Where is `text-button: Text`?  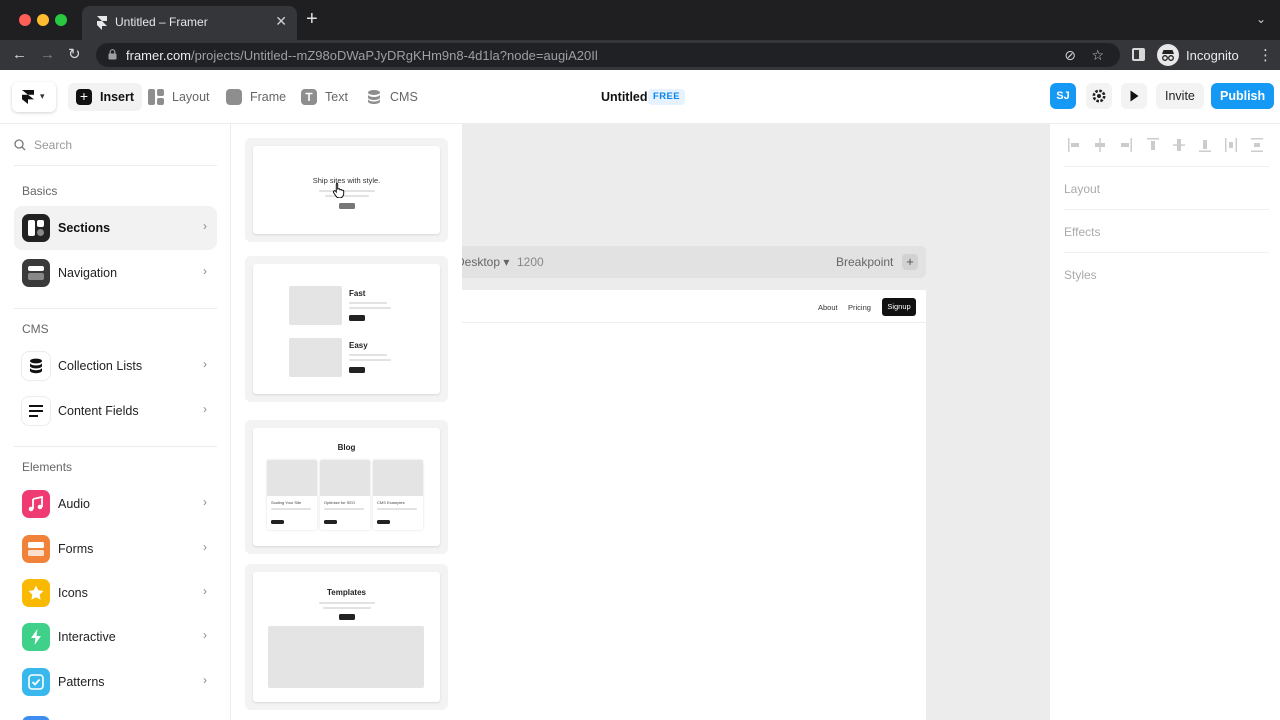
text-button: Text is located at coordinates (324, 97).